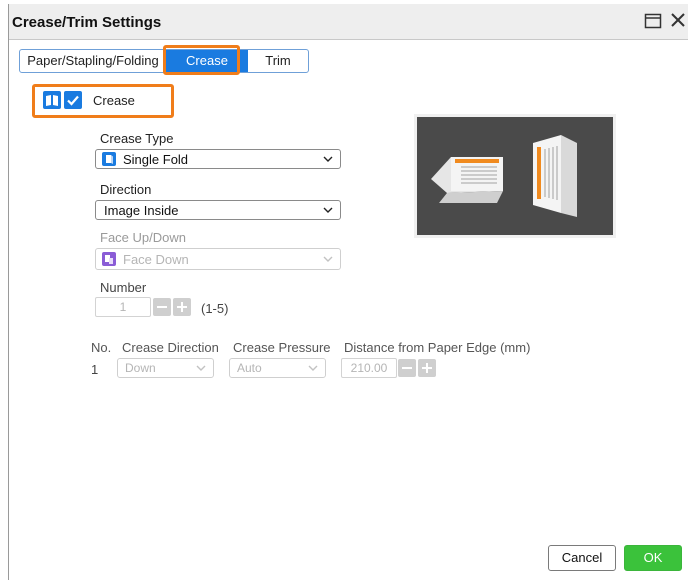  Describe the element at coordinates (218, 210) in the screenshot. I see `direction-select: Image Inside` at that location.